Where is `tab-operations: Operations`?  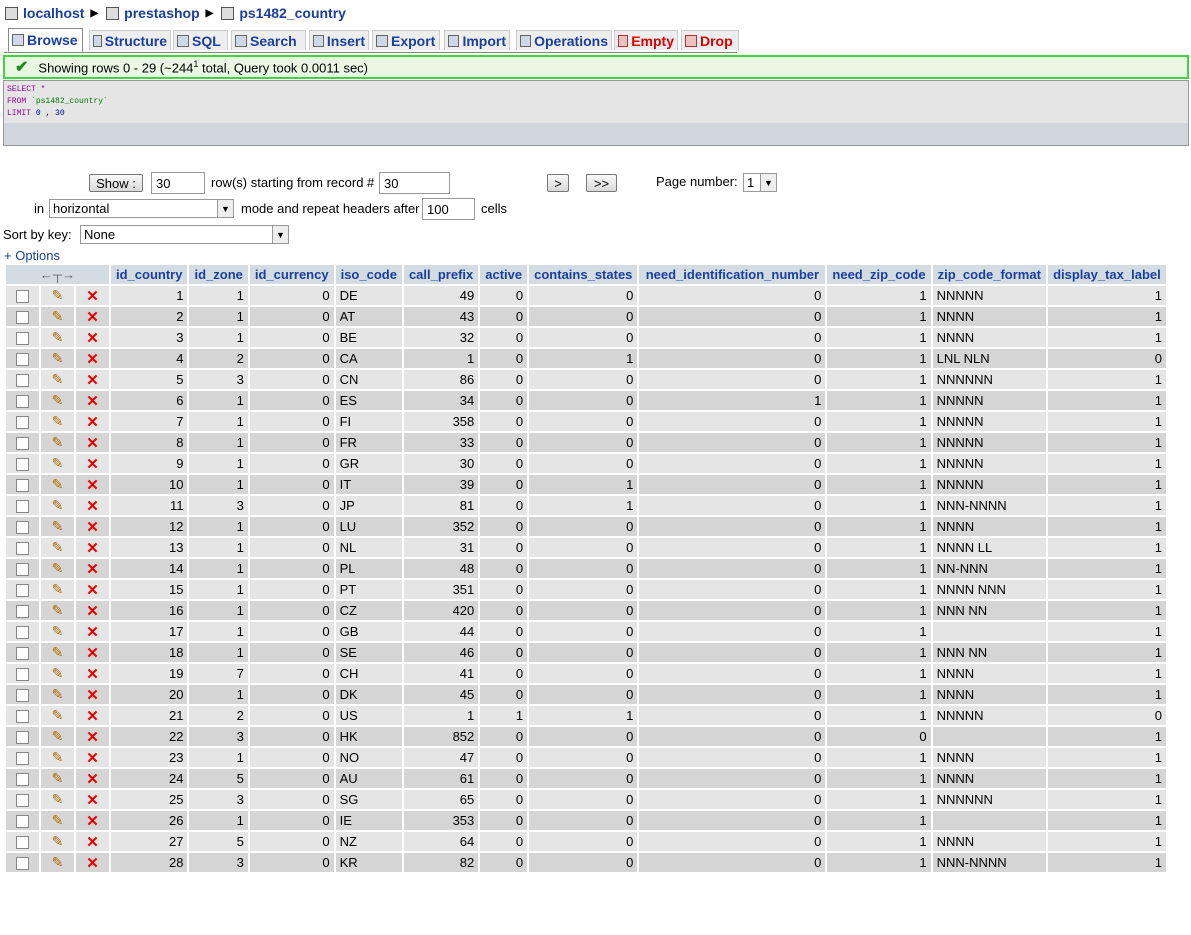 tab-operations: Operations is located at coordinates (564, 40).